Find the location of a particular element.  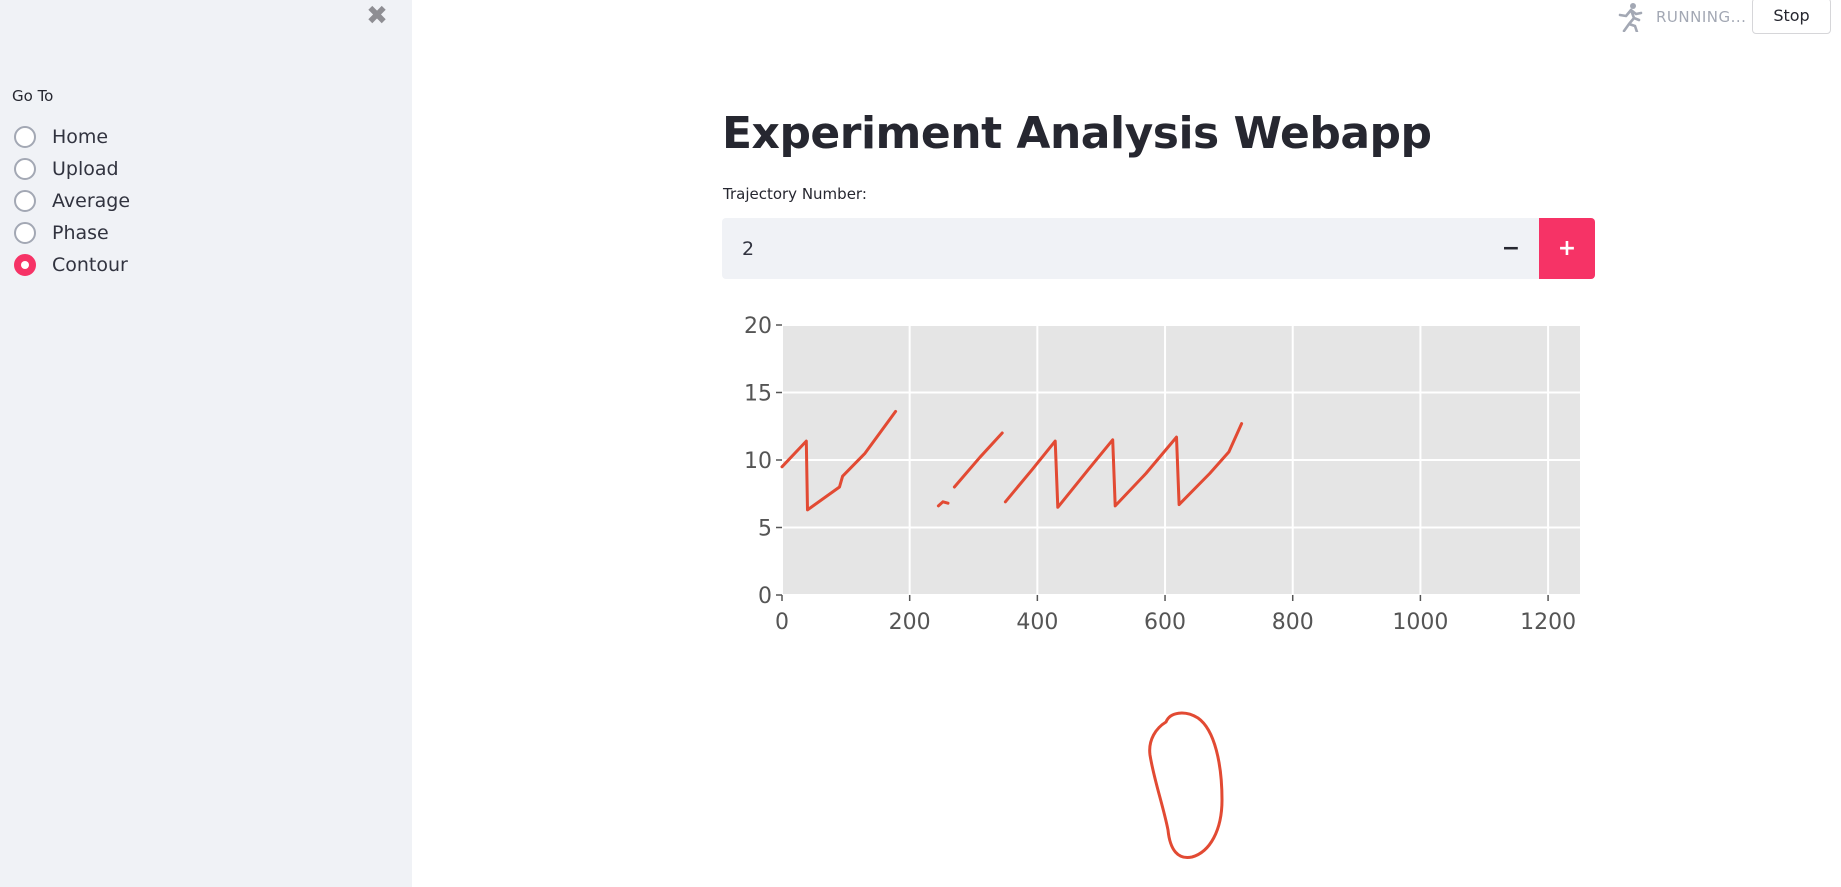

nav-title: Go To is located at coordinates (33, 96).